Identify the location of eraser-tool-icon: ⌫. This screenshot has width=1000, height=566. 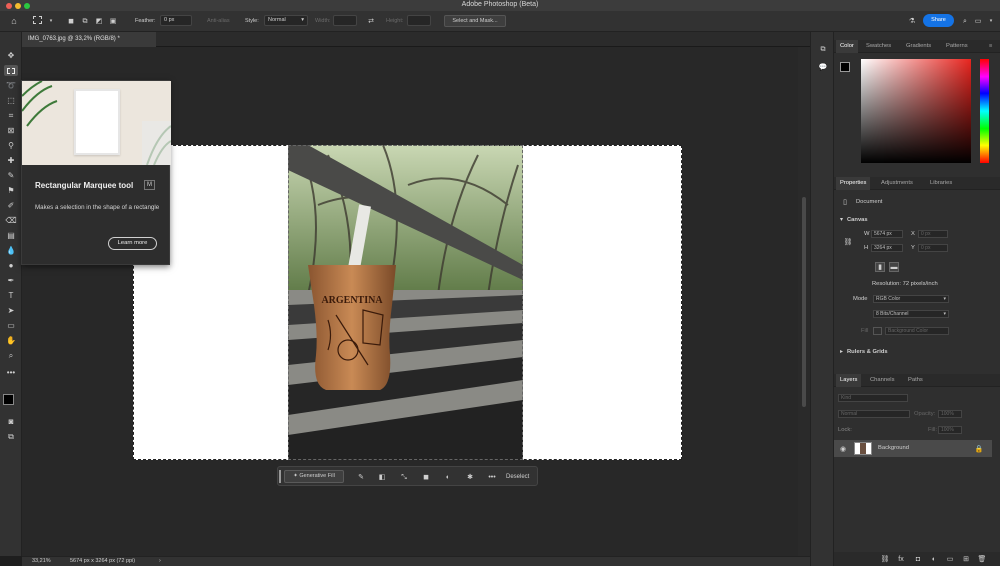
(11, 220).